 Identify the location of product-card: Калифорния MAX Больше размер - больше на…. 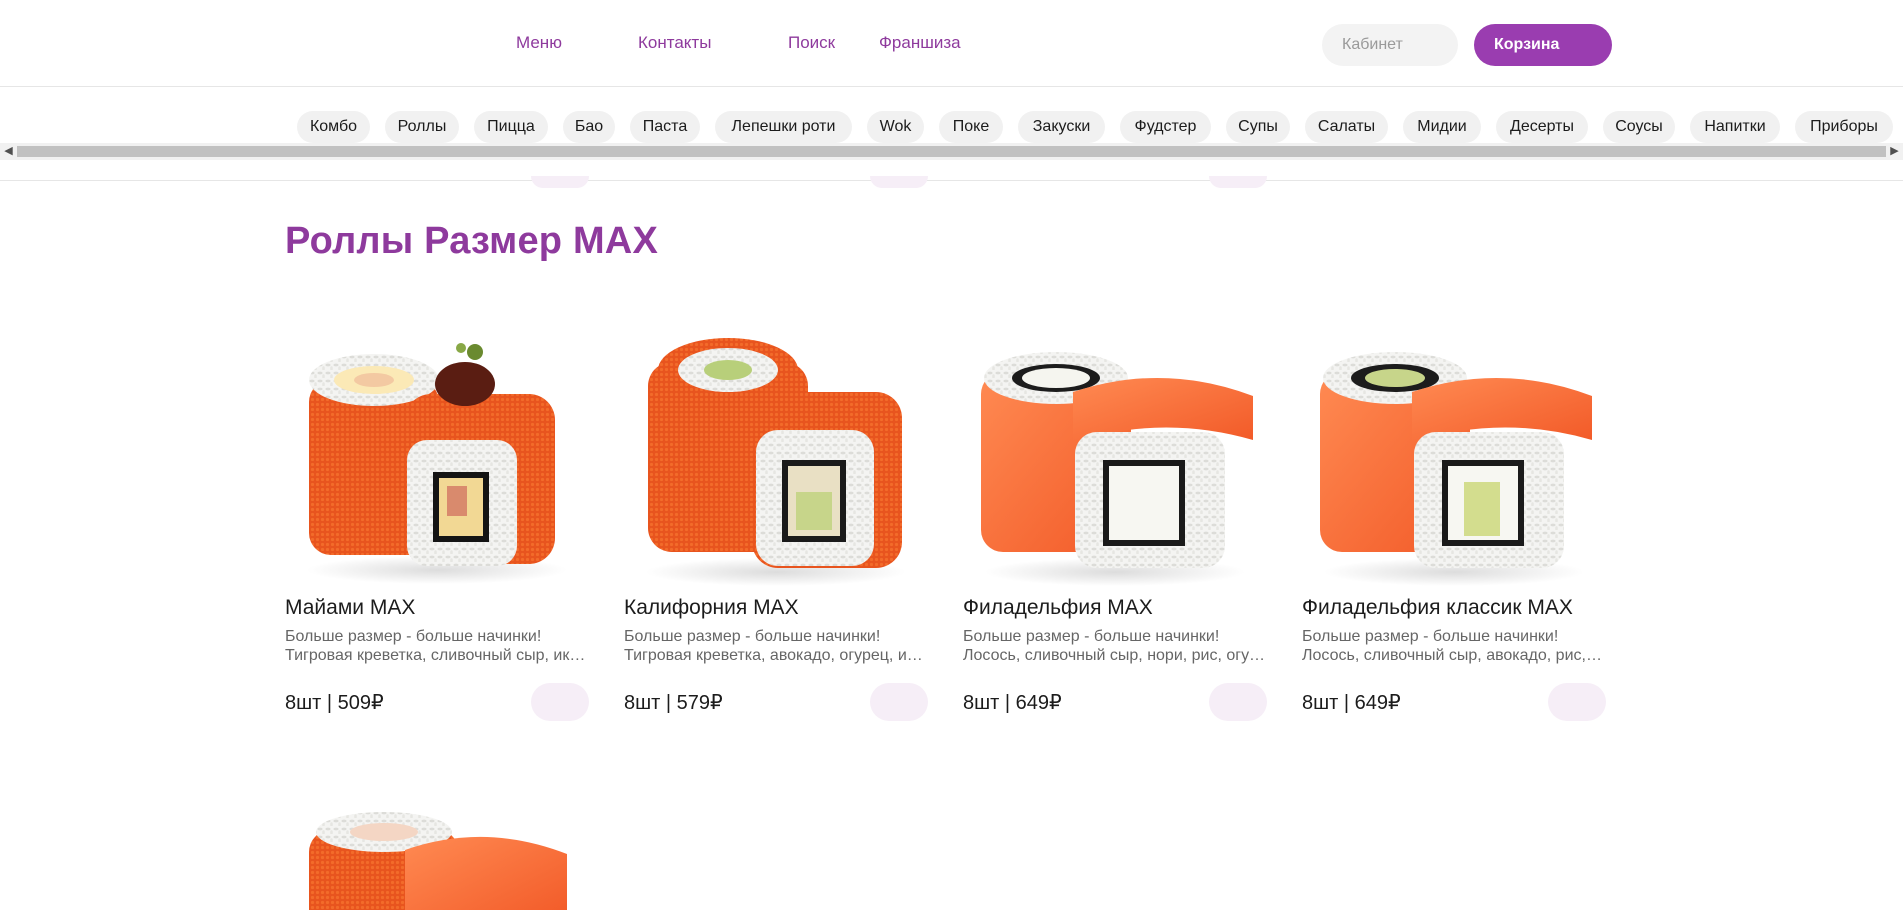
(776, 522).